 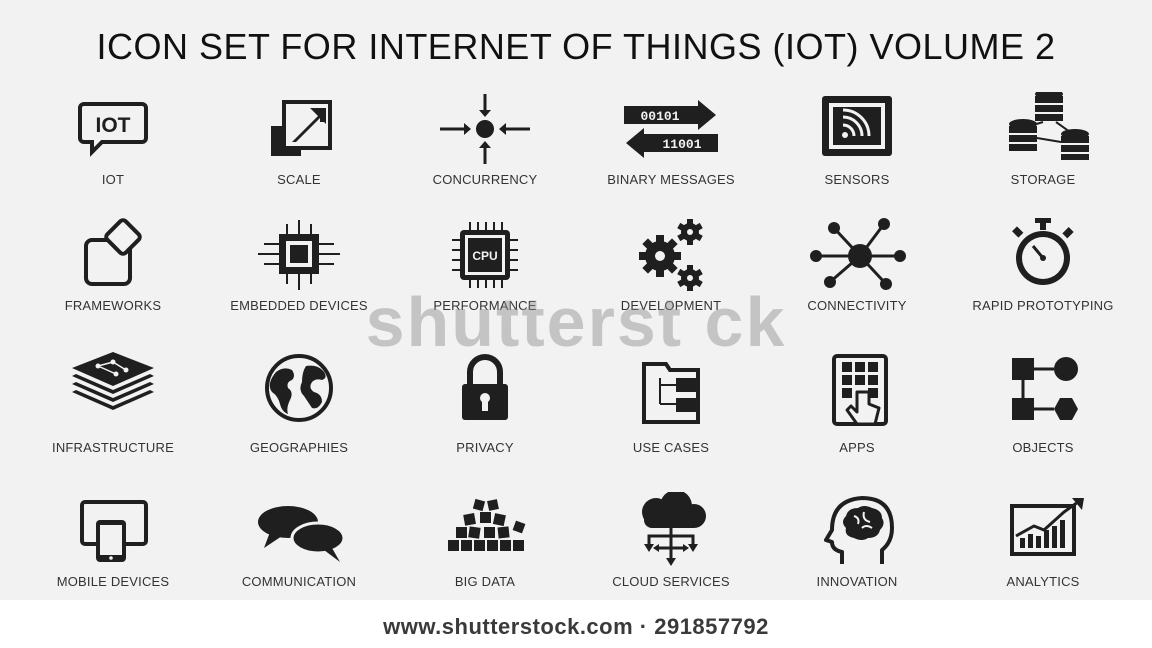 I want to click on icon-tile-analytics: ANALYTICS, so click(x=1043, y=552).